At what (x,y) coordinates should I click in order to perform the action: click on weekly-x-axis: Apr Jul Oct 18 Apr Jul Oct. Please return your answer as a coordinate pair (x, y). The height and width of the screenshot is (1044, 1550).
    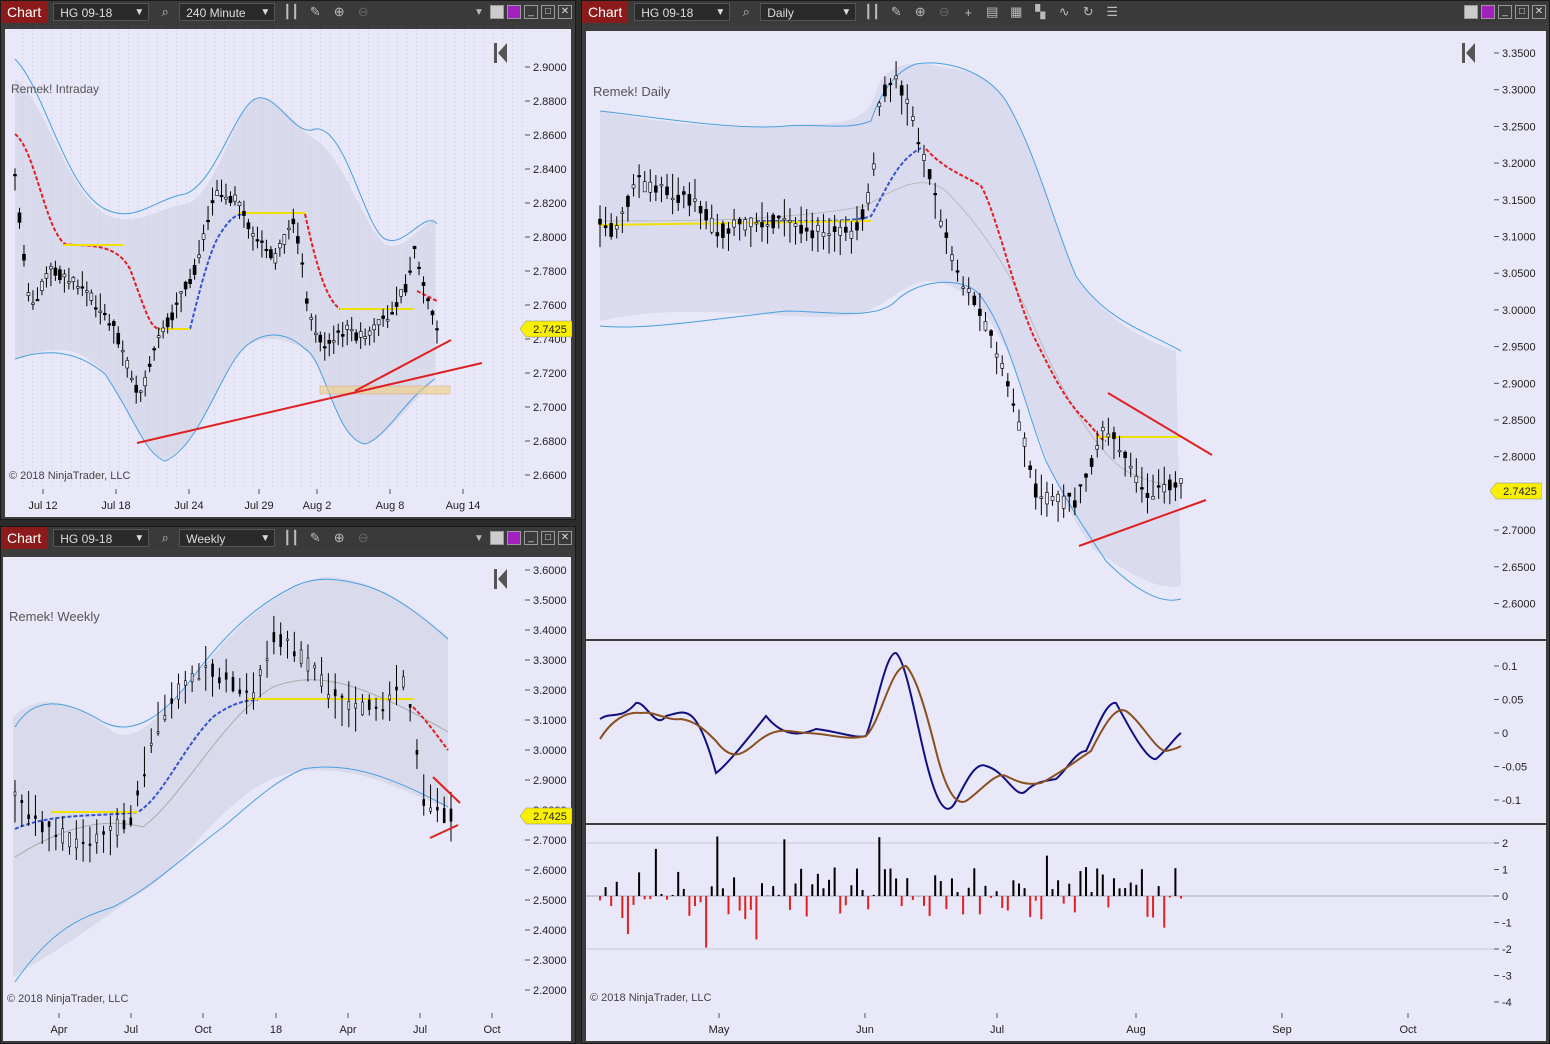
    Looking at the image, I should click on (287, 1027).